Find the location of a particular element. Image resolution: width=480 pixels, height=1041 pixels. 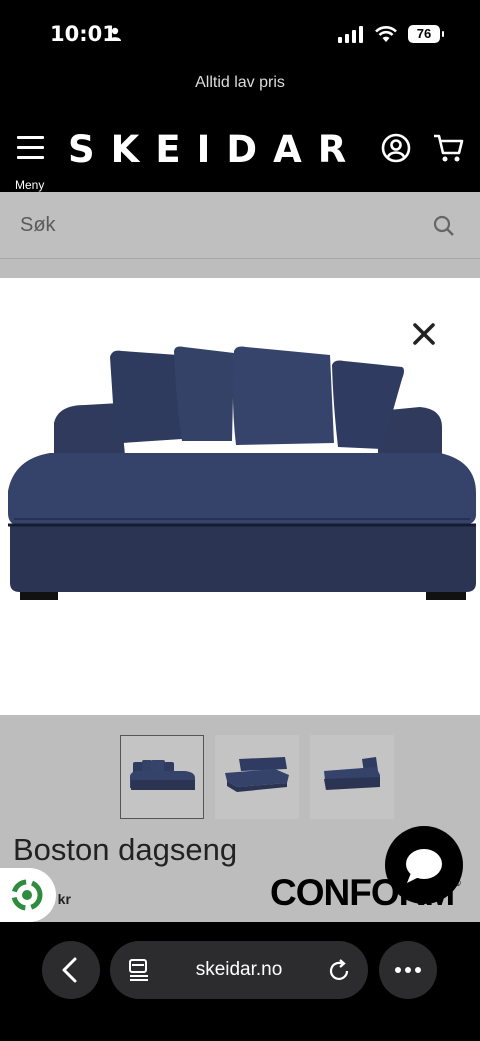

promo-banner: Alltid lav pris is located at coordinates (240, 82).